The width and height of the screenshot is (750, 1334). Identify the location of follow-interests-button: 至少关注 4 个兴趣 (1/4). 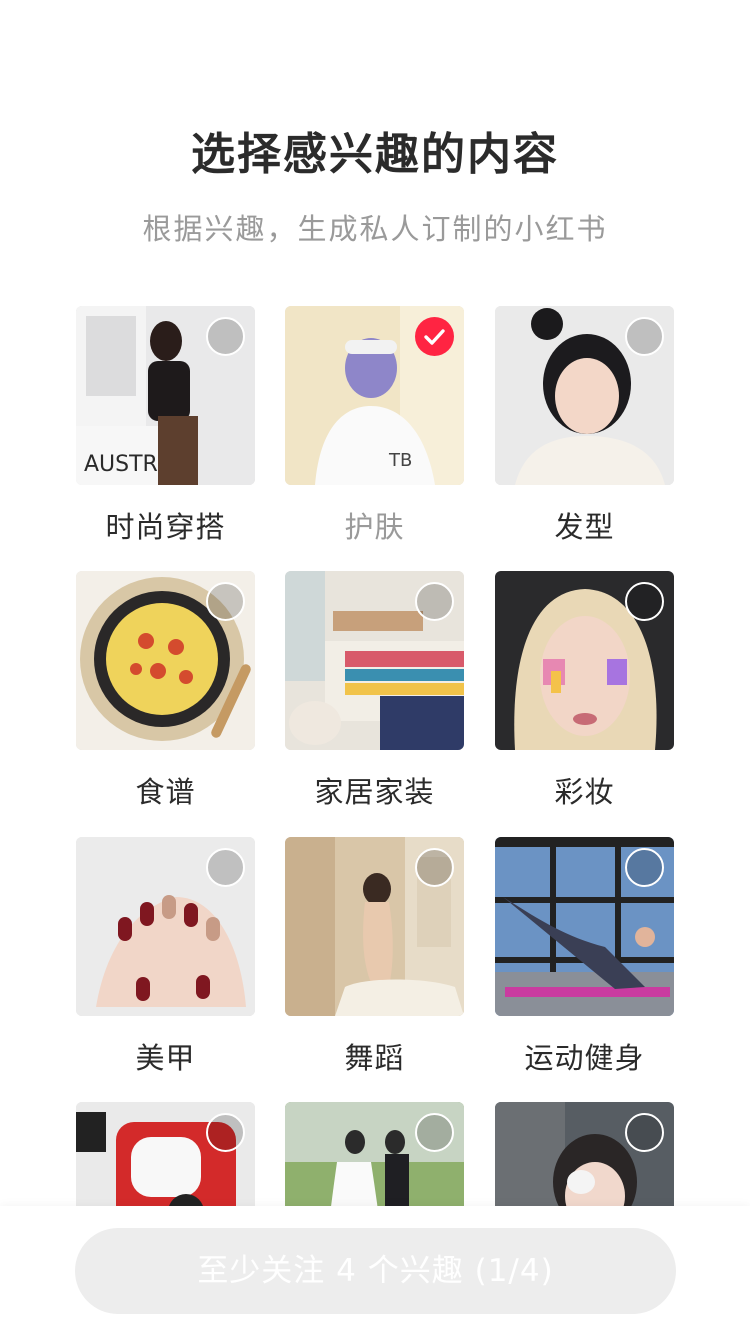
(375, 1271).